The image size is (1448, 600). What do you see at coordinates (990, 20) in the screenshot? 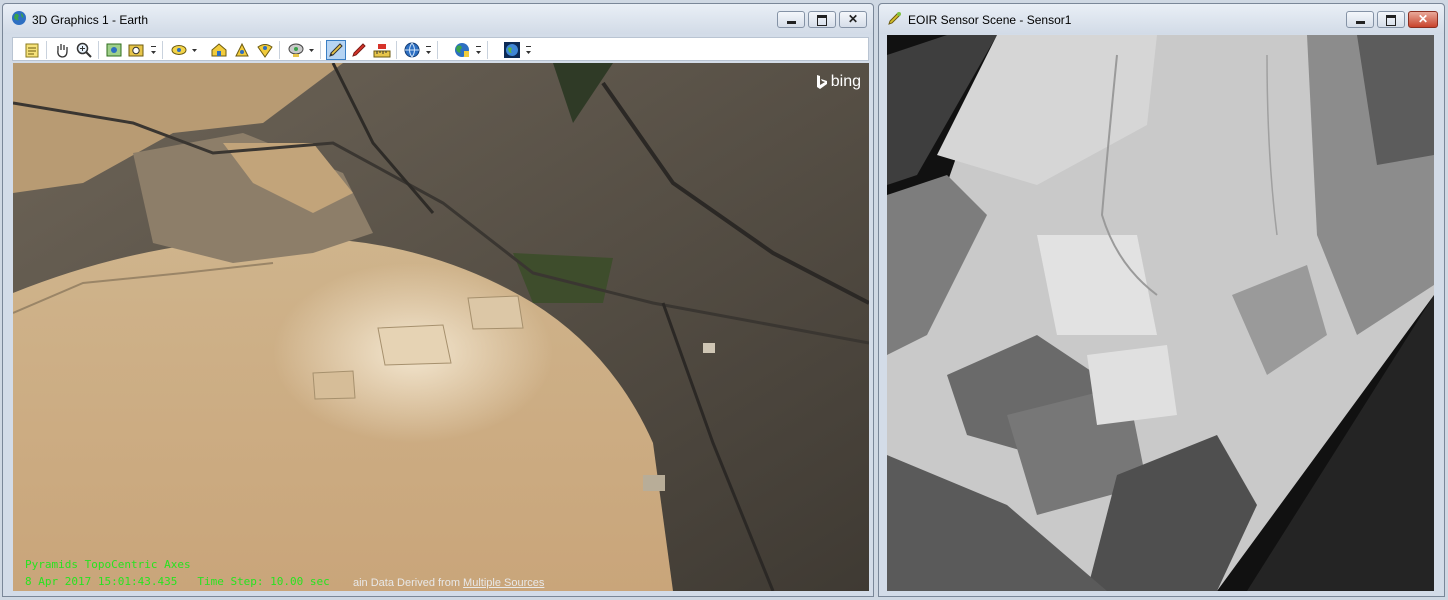
I see `window-title: EOIR Sensor Scene - Sensor1` at bounding box center [990, 20].